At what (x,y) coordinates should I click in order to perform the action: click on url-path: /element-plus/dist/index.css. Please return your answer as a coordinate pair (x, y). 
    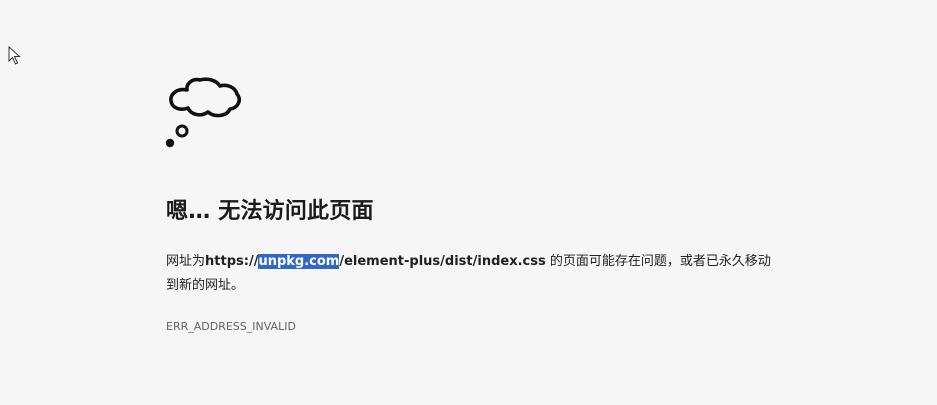
    Looking at the image, I should click on (442, 261).